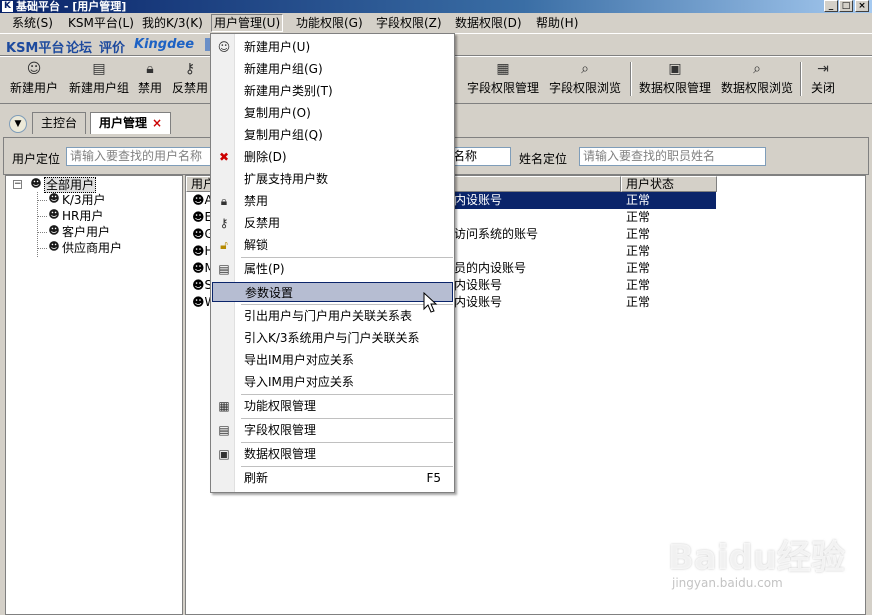 This screenshot has height=615, width=872. I want to click on row-description: 访问系统的账号, so click(496, 234).